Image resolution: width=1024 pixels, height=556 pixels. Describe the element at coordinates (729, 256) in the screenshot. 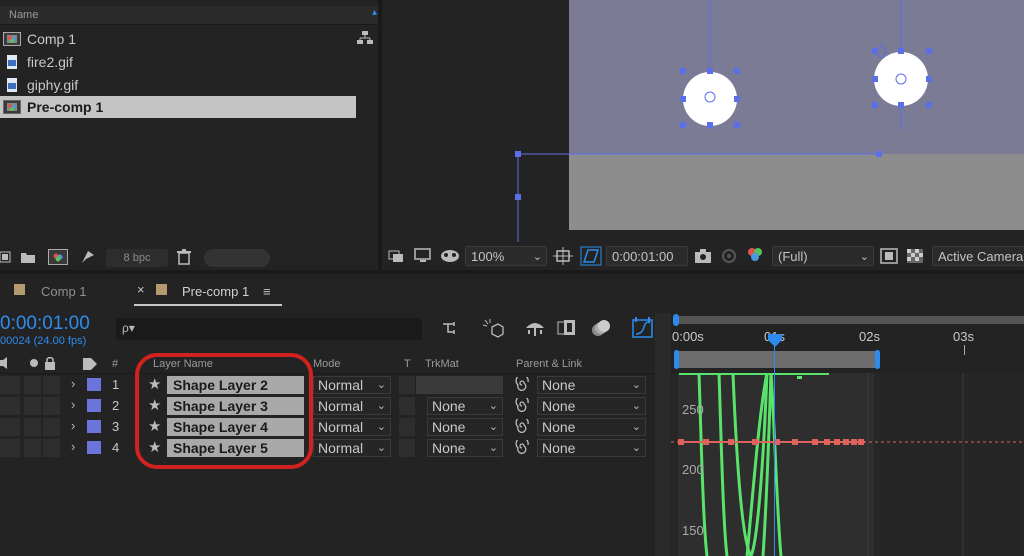

I see `show-snapshot-icon` at that location.